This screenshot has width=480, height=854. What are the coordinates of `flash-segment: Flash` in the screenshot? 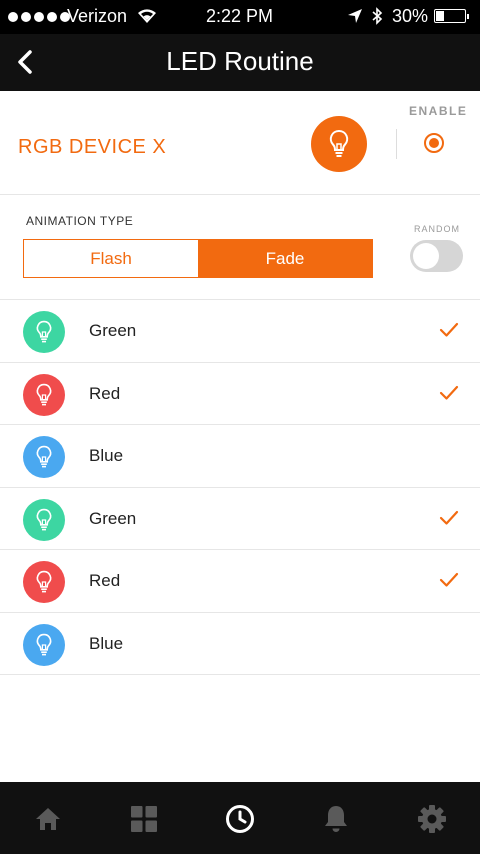 It's located at (111, 258).